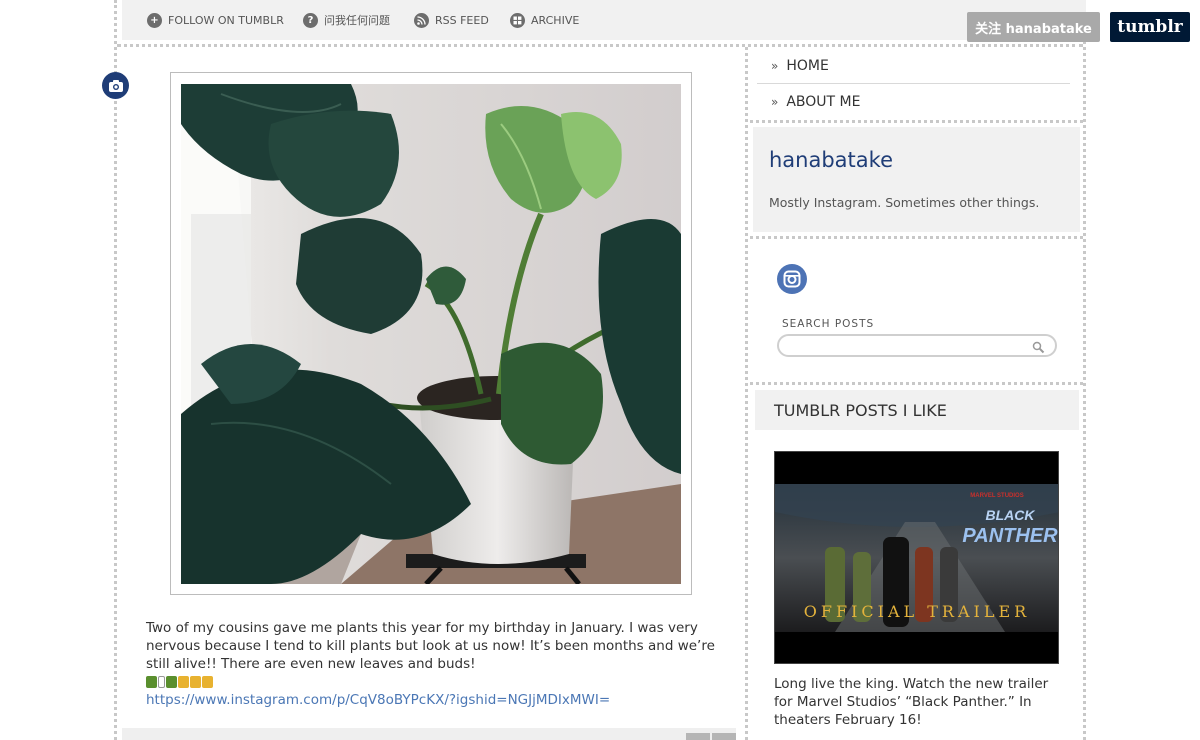  Describe the element at coordinates (917, 611) in the screenshot. I see `video-banner-text: OFFICIAL TRAILER` at that location.